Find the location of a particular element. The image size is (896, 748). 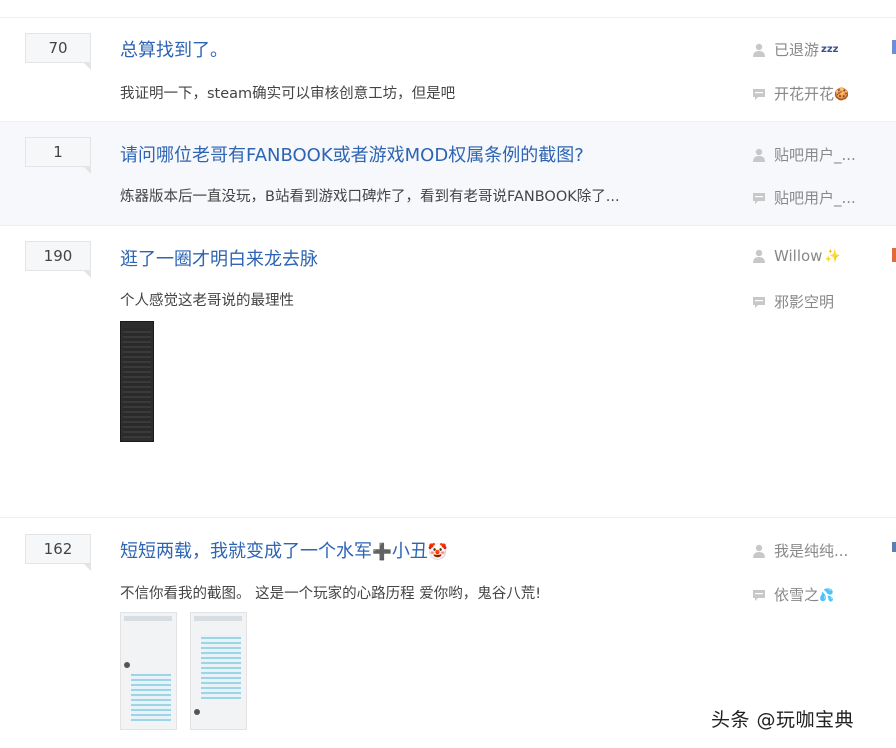

plus-emoji-icon: ➕ is located at coordinates (382, 551).